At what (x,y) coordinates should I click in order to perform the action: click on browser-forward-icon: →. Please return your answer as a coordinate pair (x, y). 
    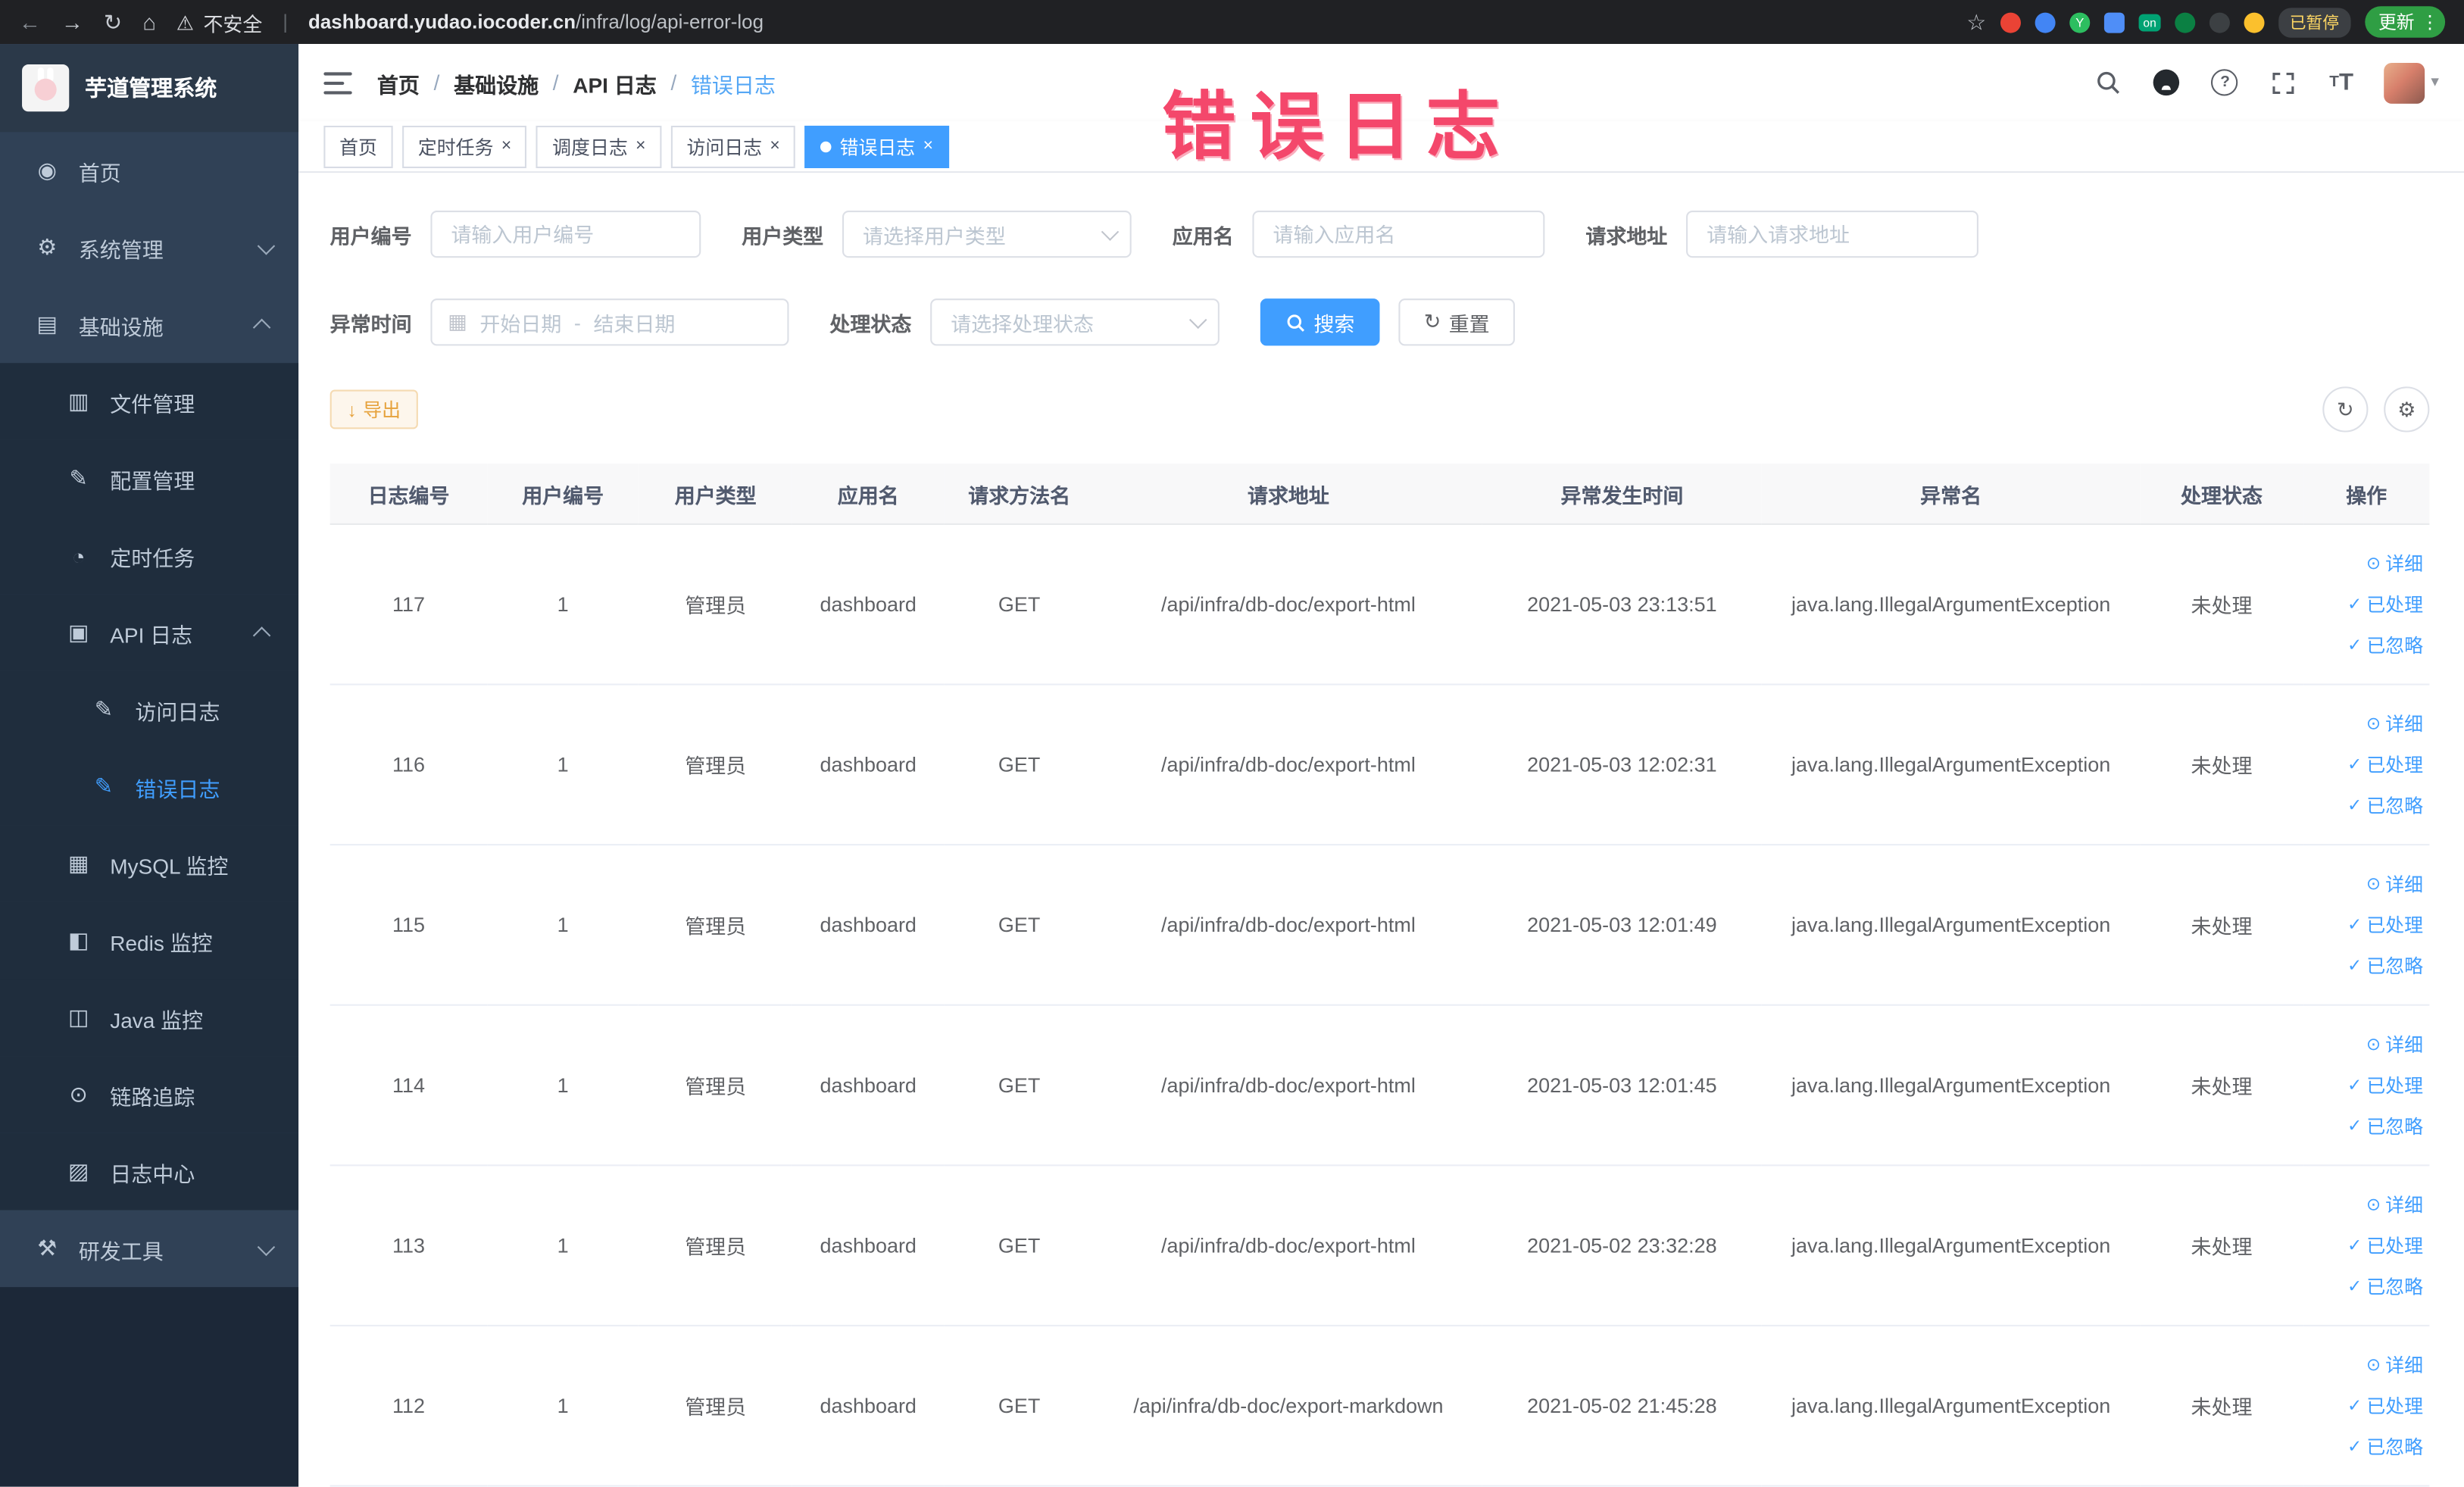
    Looking at the image, I should click on (72, 22).